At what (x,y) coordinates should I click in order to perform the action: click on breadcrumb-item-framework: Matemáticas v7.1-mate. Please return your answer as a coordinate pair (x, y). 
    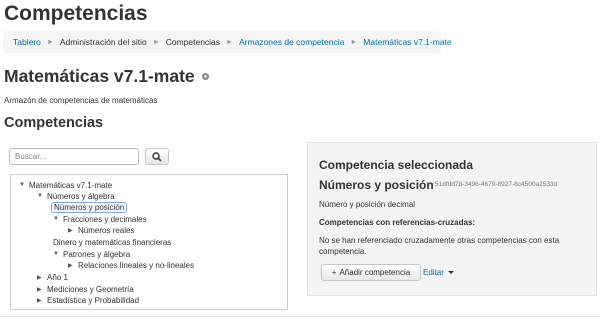
    Looking at the image, I should click on (407, 42).